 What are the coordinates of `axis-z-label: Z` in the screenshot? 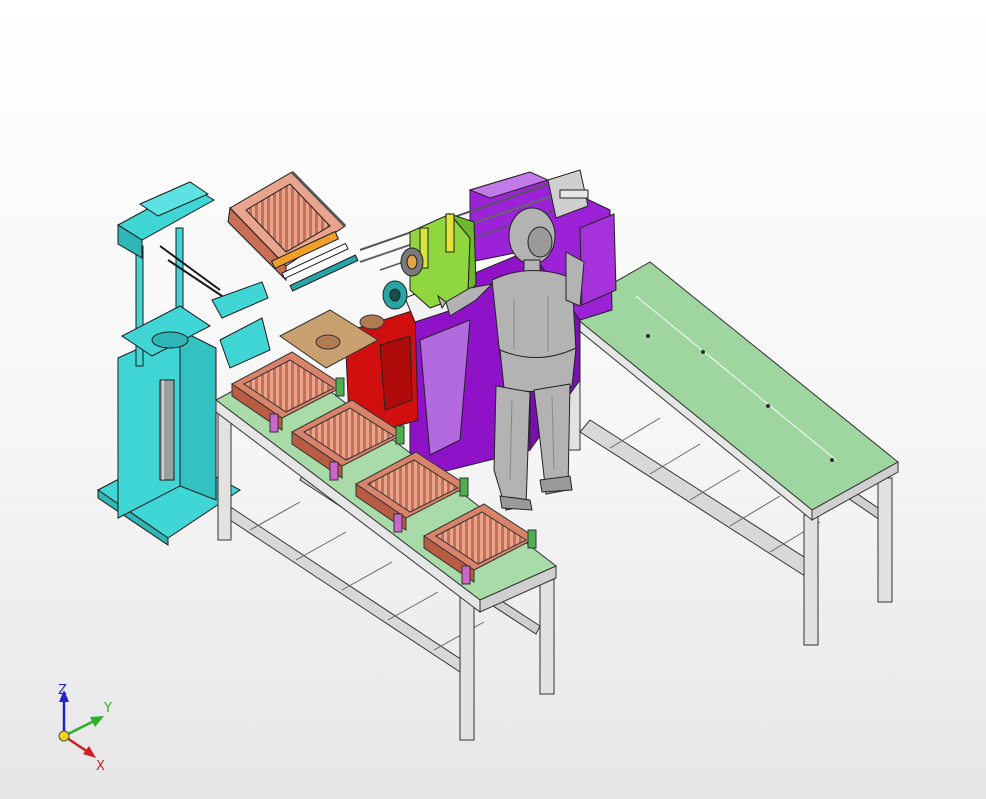 It's located at (62, 690).